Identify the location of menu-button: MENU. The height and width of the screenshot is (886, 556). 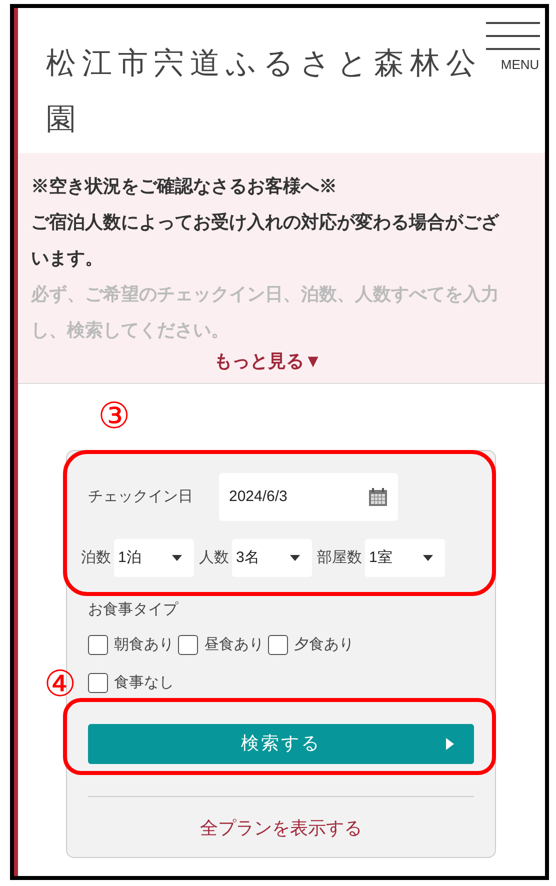
(513, 51).